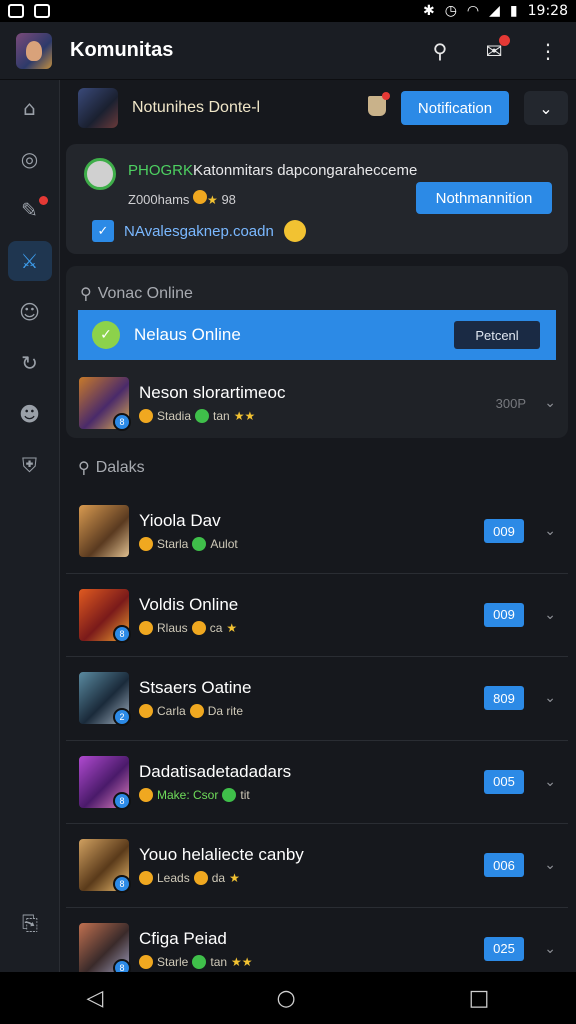 The height and width of the screenshot is (1024, 576). What do you see at coordinates (196, 107) in the screenshot?
I see `top-card-name: Notunihes Donte-l` at bounding box center [196, 107].